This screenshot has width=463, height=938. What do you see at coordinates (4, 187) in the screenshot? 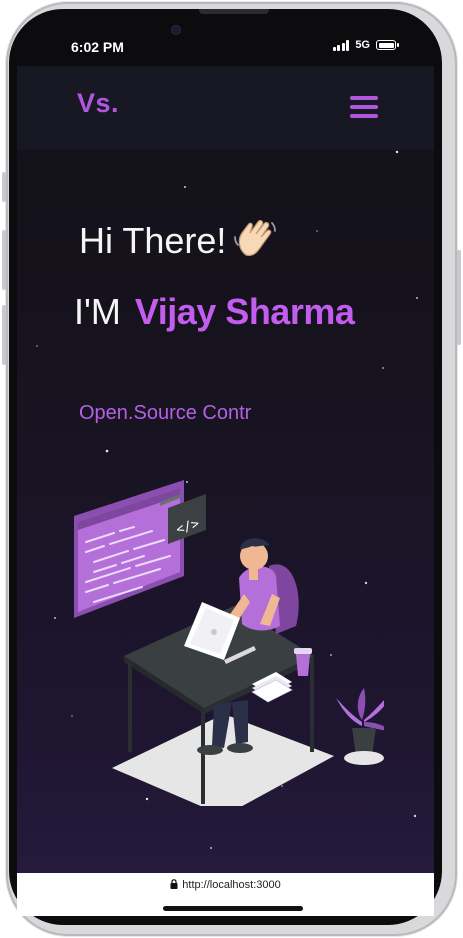
I see `mute-switch` at bounding box center [4, 187].